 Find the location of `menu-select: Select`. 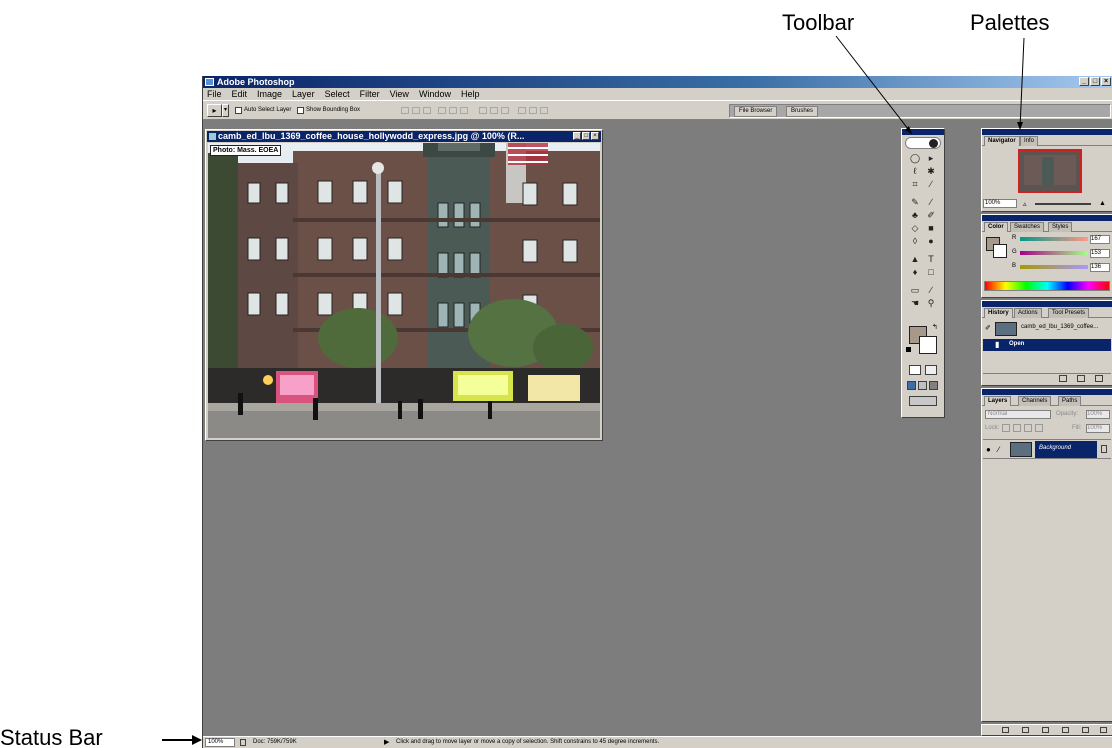

menu-select: Select is located at coordinates (337, 94).